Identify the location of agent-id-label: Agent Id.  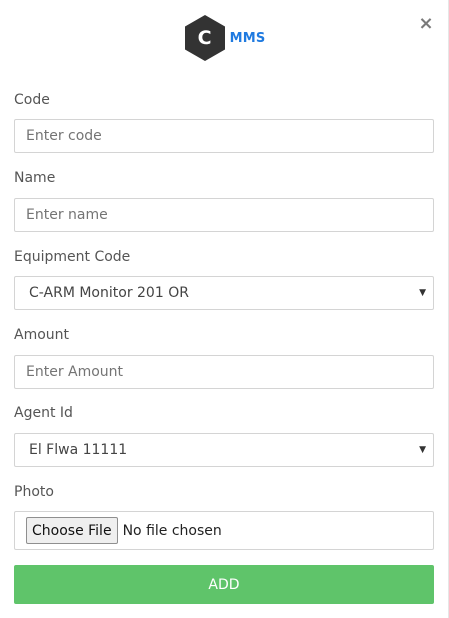
(43, 413).